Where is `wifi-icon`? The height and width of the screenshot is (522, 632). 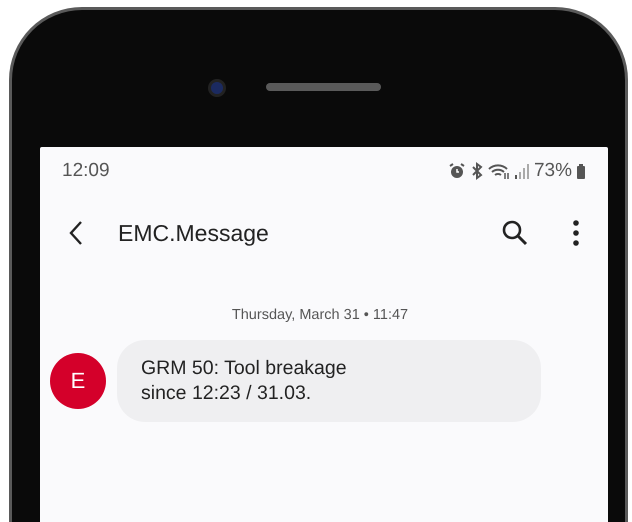 wifi-icon is located at coordinates (499, 171).